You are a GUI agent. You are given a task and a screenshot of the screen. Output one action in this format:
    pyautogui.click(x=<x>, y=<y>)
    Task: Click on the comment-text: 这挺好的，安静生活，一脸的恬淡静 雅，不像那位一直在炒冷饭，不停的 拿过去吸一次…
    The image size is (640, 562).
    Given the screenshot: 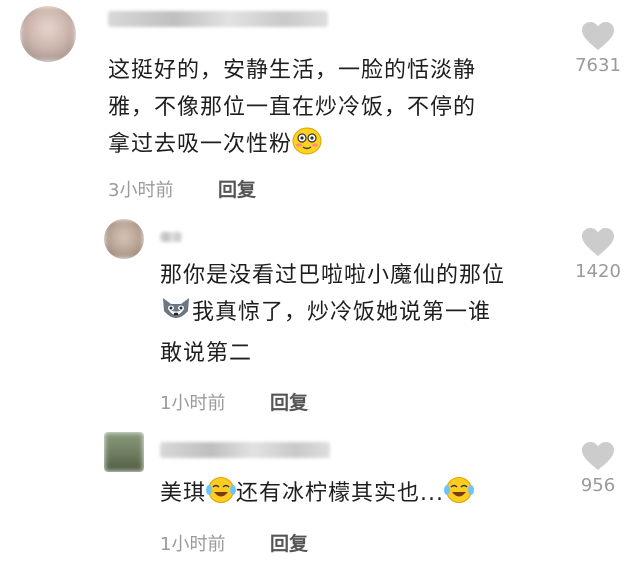 What is the action you would take?
    pyautogui.click(x=333, y=109)
    